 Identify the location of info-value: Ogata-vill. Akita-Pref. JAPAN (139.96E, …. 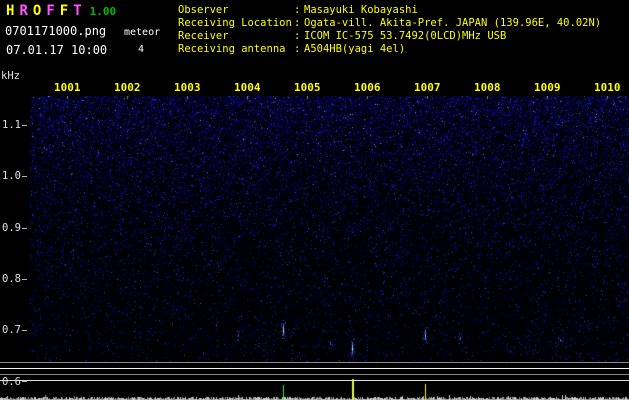
(453, 23).